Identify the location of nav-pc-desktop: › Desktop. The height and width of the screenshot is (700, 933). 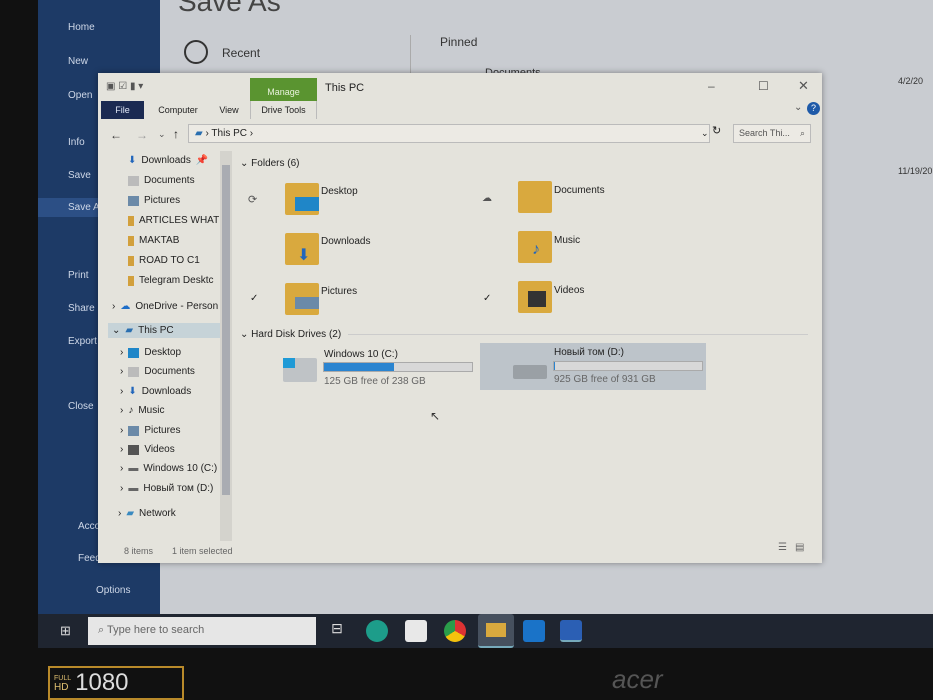
(150, 352).